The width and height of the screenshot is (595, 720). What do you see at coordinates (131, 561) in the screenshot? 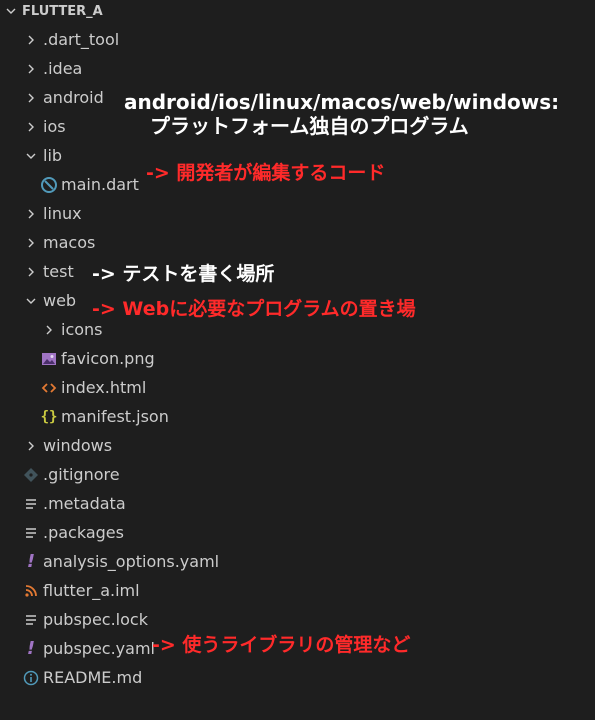
I see `tree-item-label: analysis_options.yaml` at bounding box center [131, 561].